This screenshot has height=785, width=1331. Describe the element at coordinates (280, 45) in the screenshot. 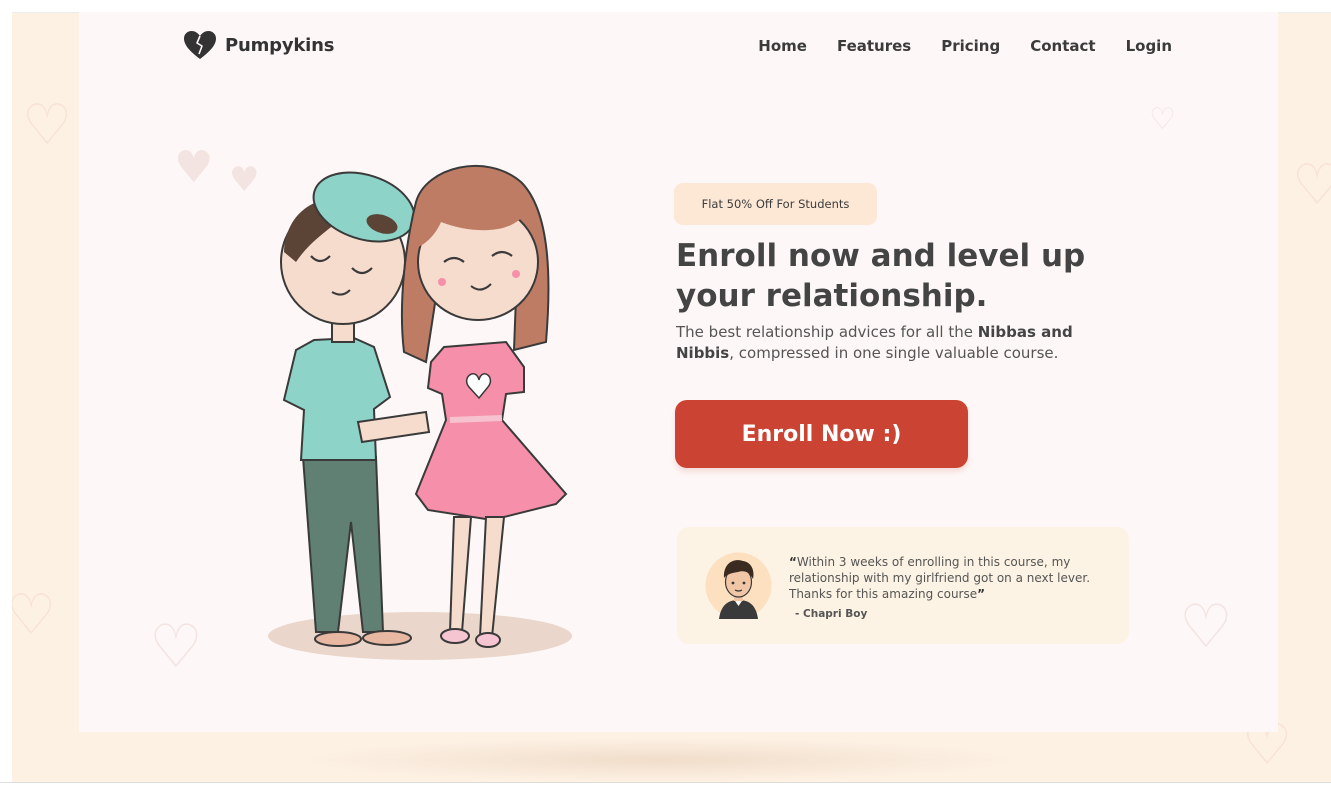

I see `brand-name: Pumpykins` at that location.